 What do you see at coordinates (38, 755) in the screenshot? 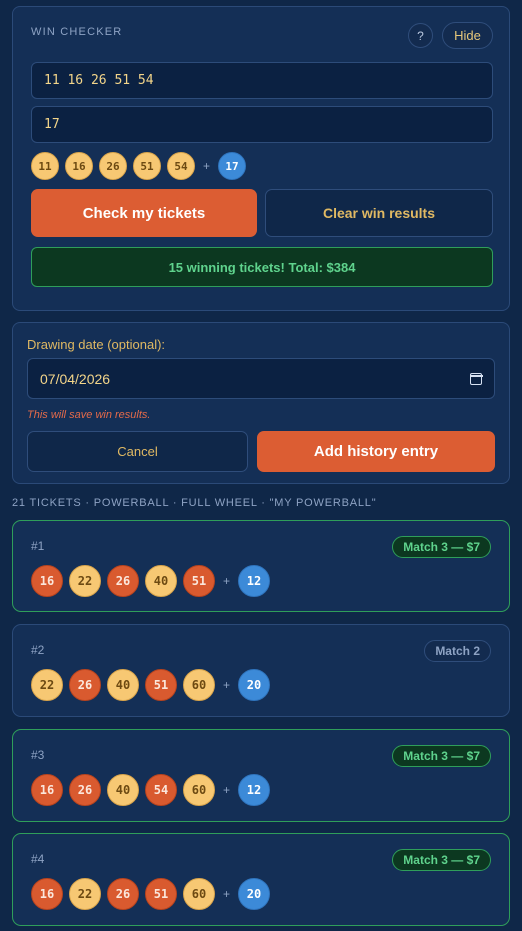
I see `ticket-number: #3` at bounding box center [38, 755].